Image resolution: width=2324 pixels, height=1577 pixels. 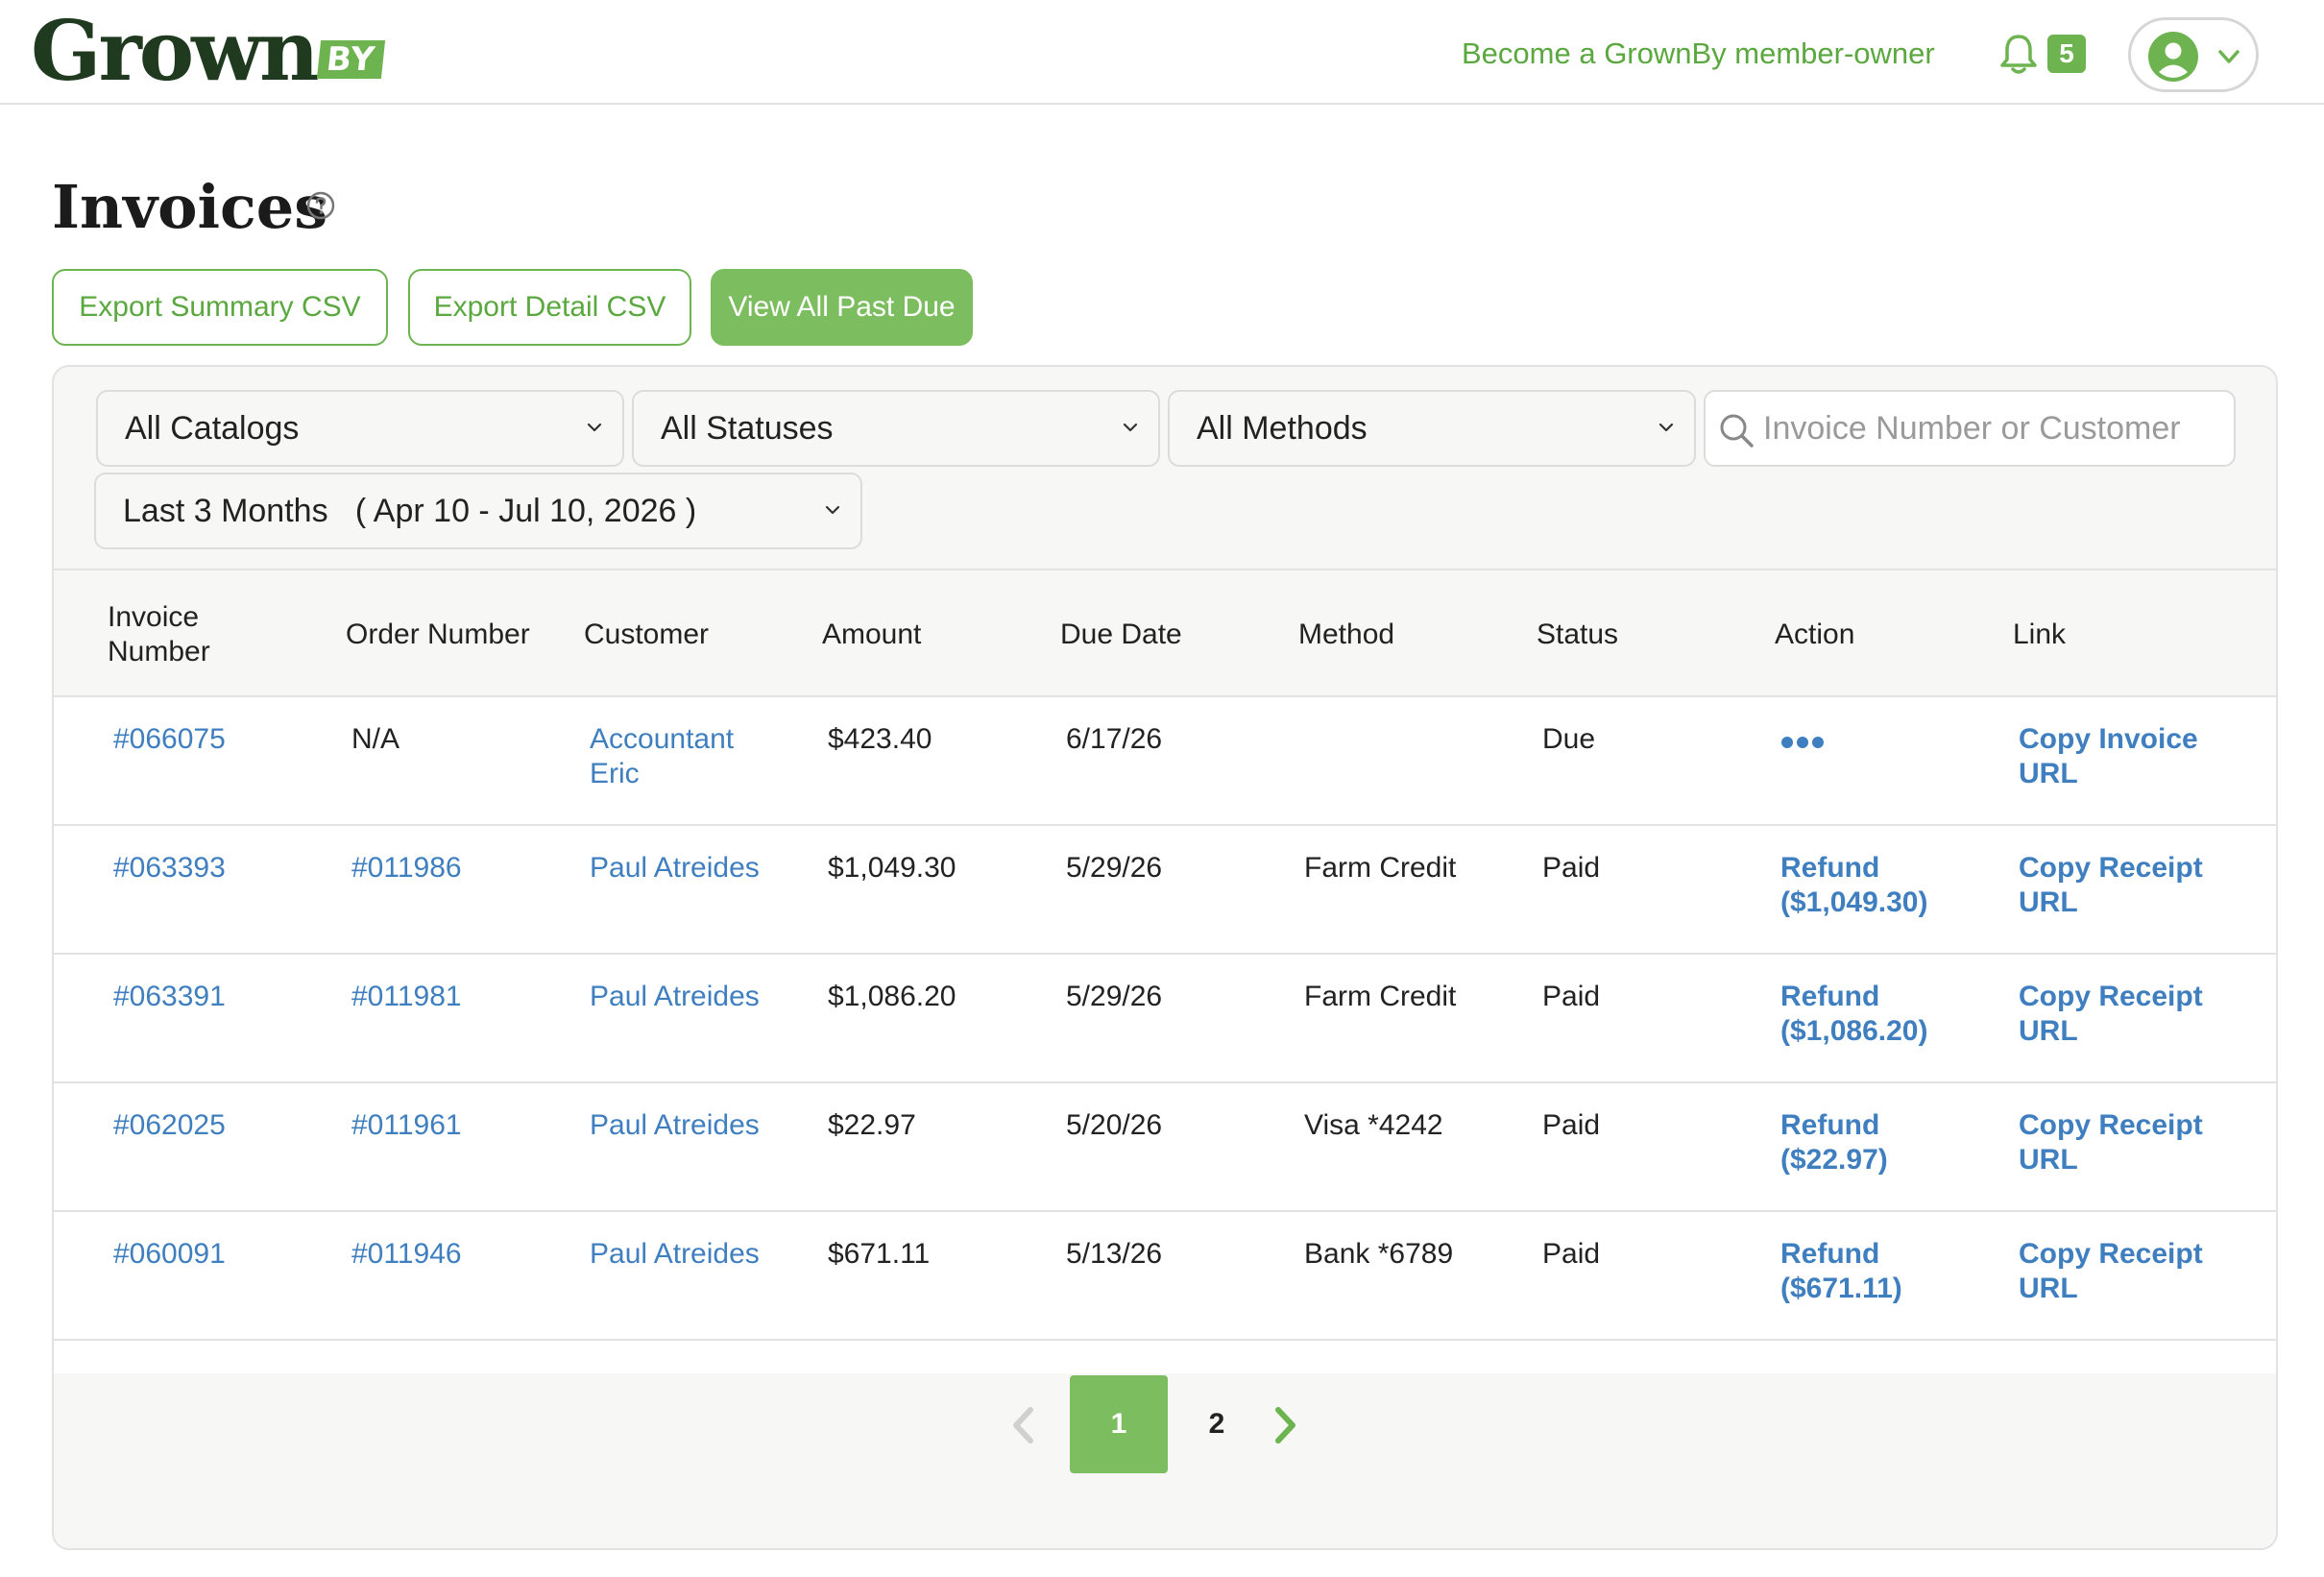 I want to click on invoice-number-link: #063393, so click(x=169, y=868).